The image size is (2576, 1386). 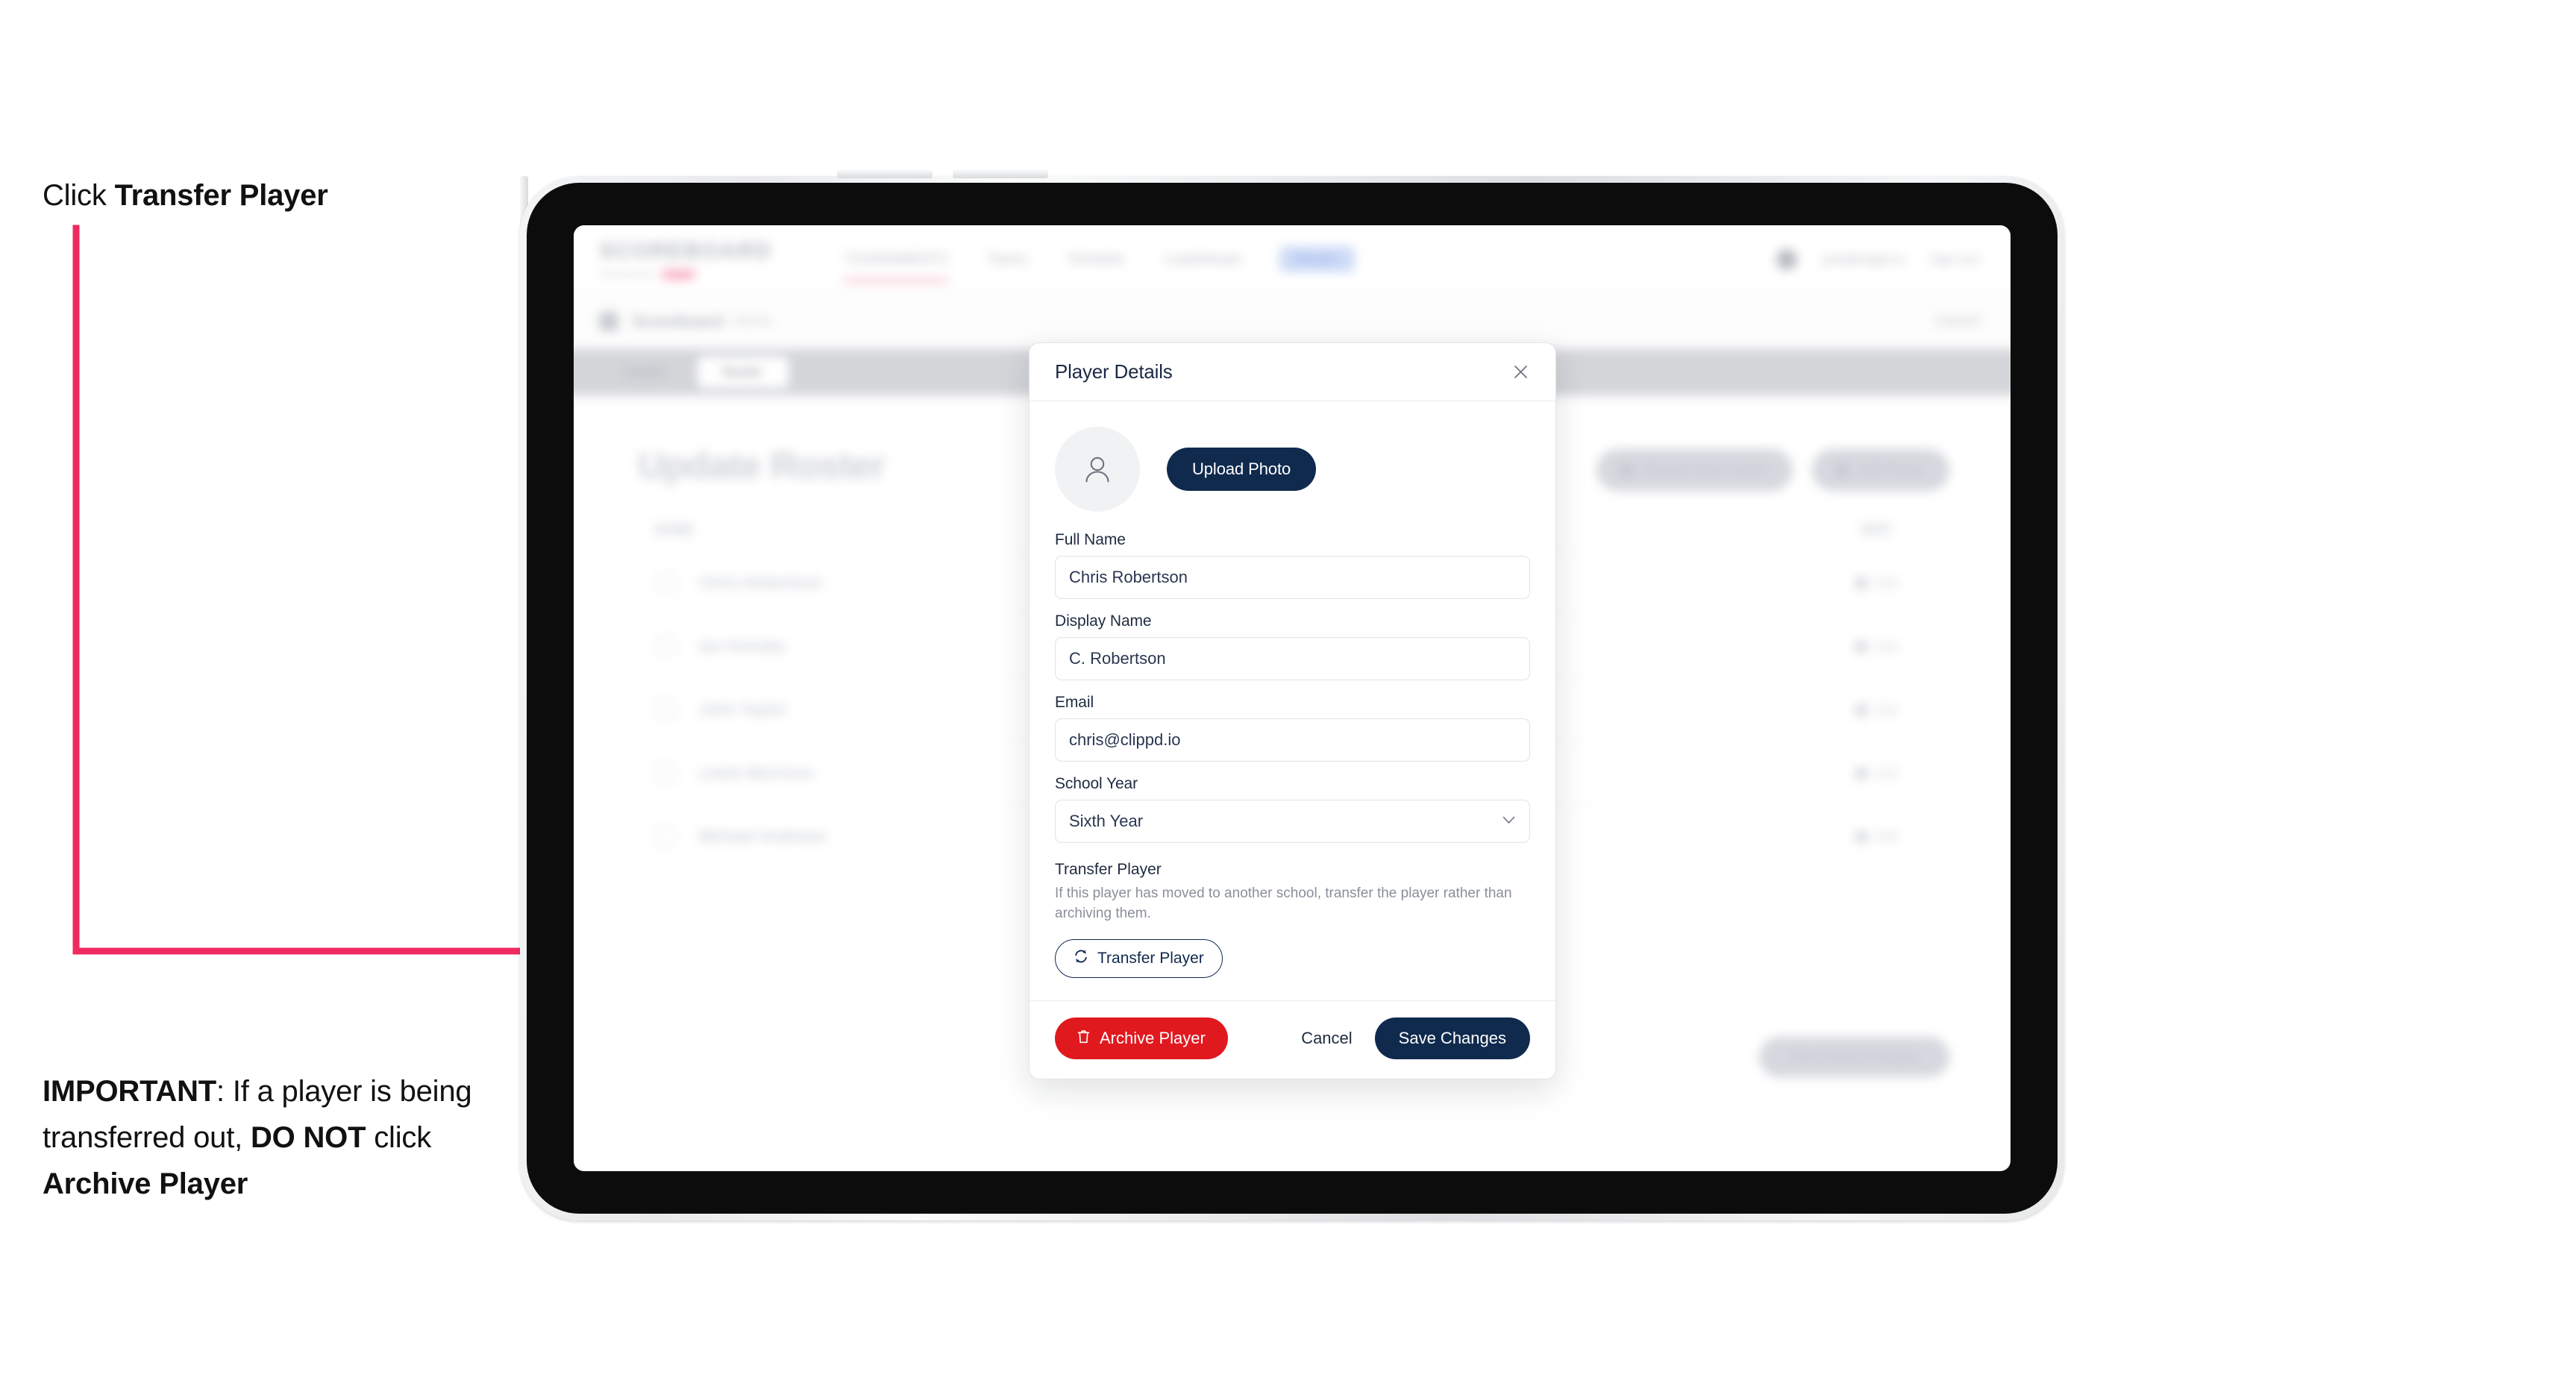 I want to click on background-resend-label: Resend Team Invites, so click(x=1706, y=469).